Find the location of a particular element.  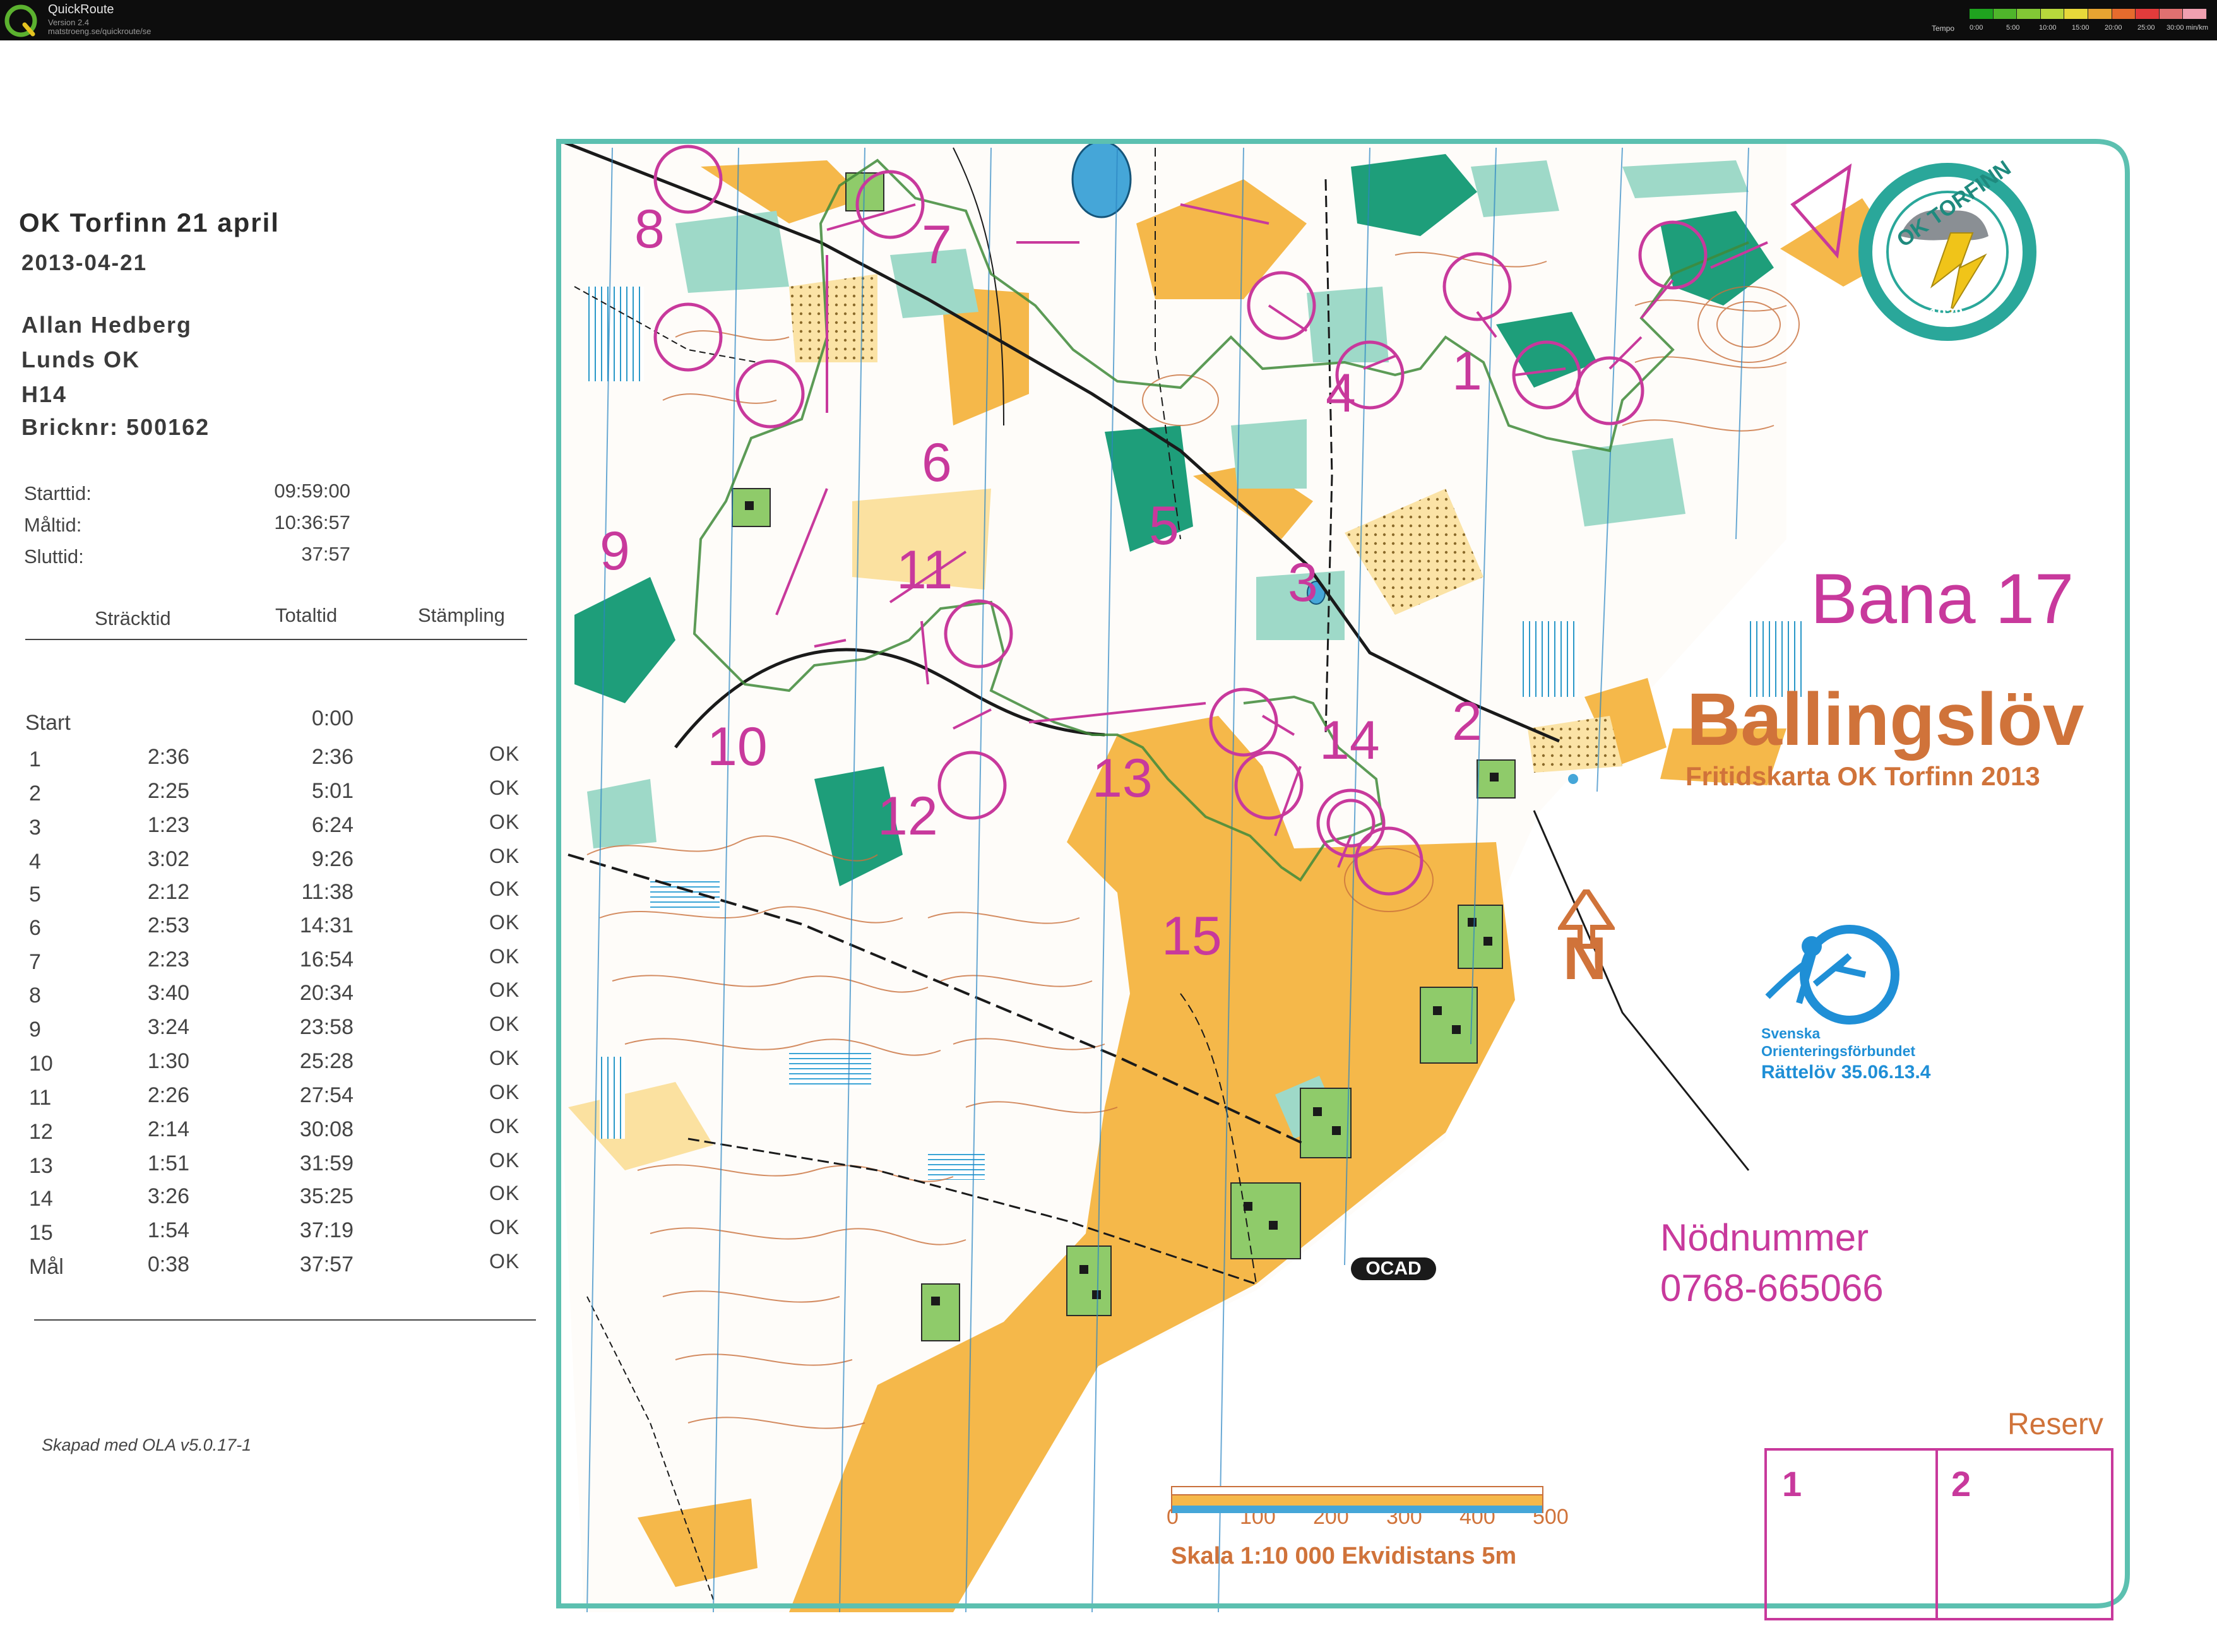

total-time: 6:24 is located at coordinates (332, 825).